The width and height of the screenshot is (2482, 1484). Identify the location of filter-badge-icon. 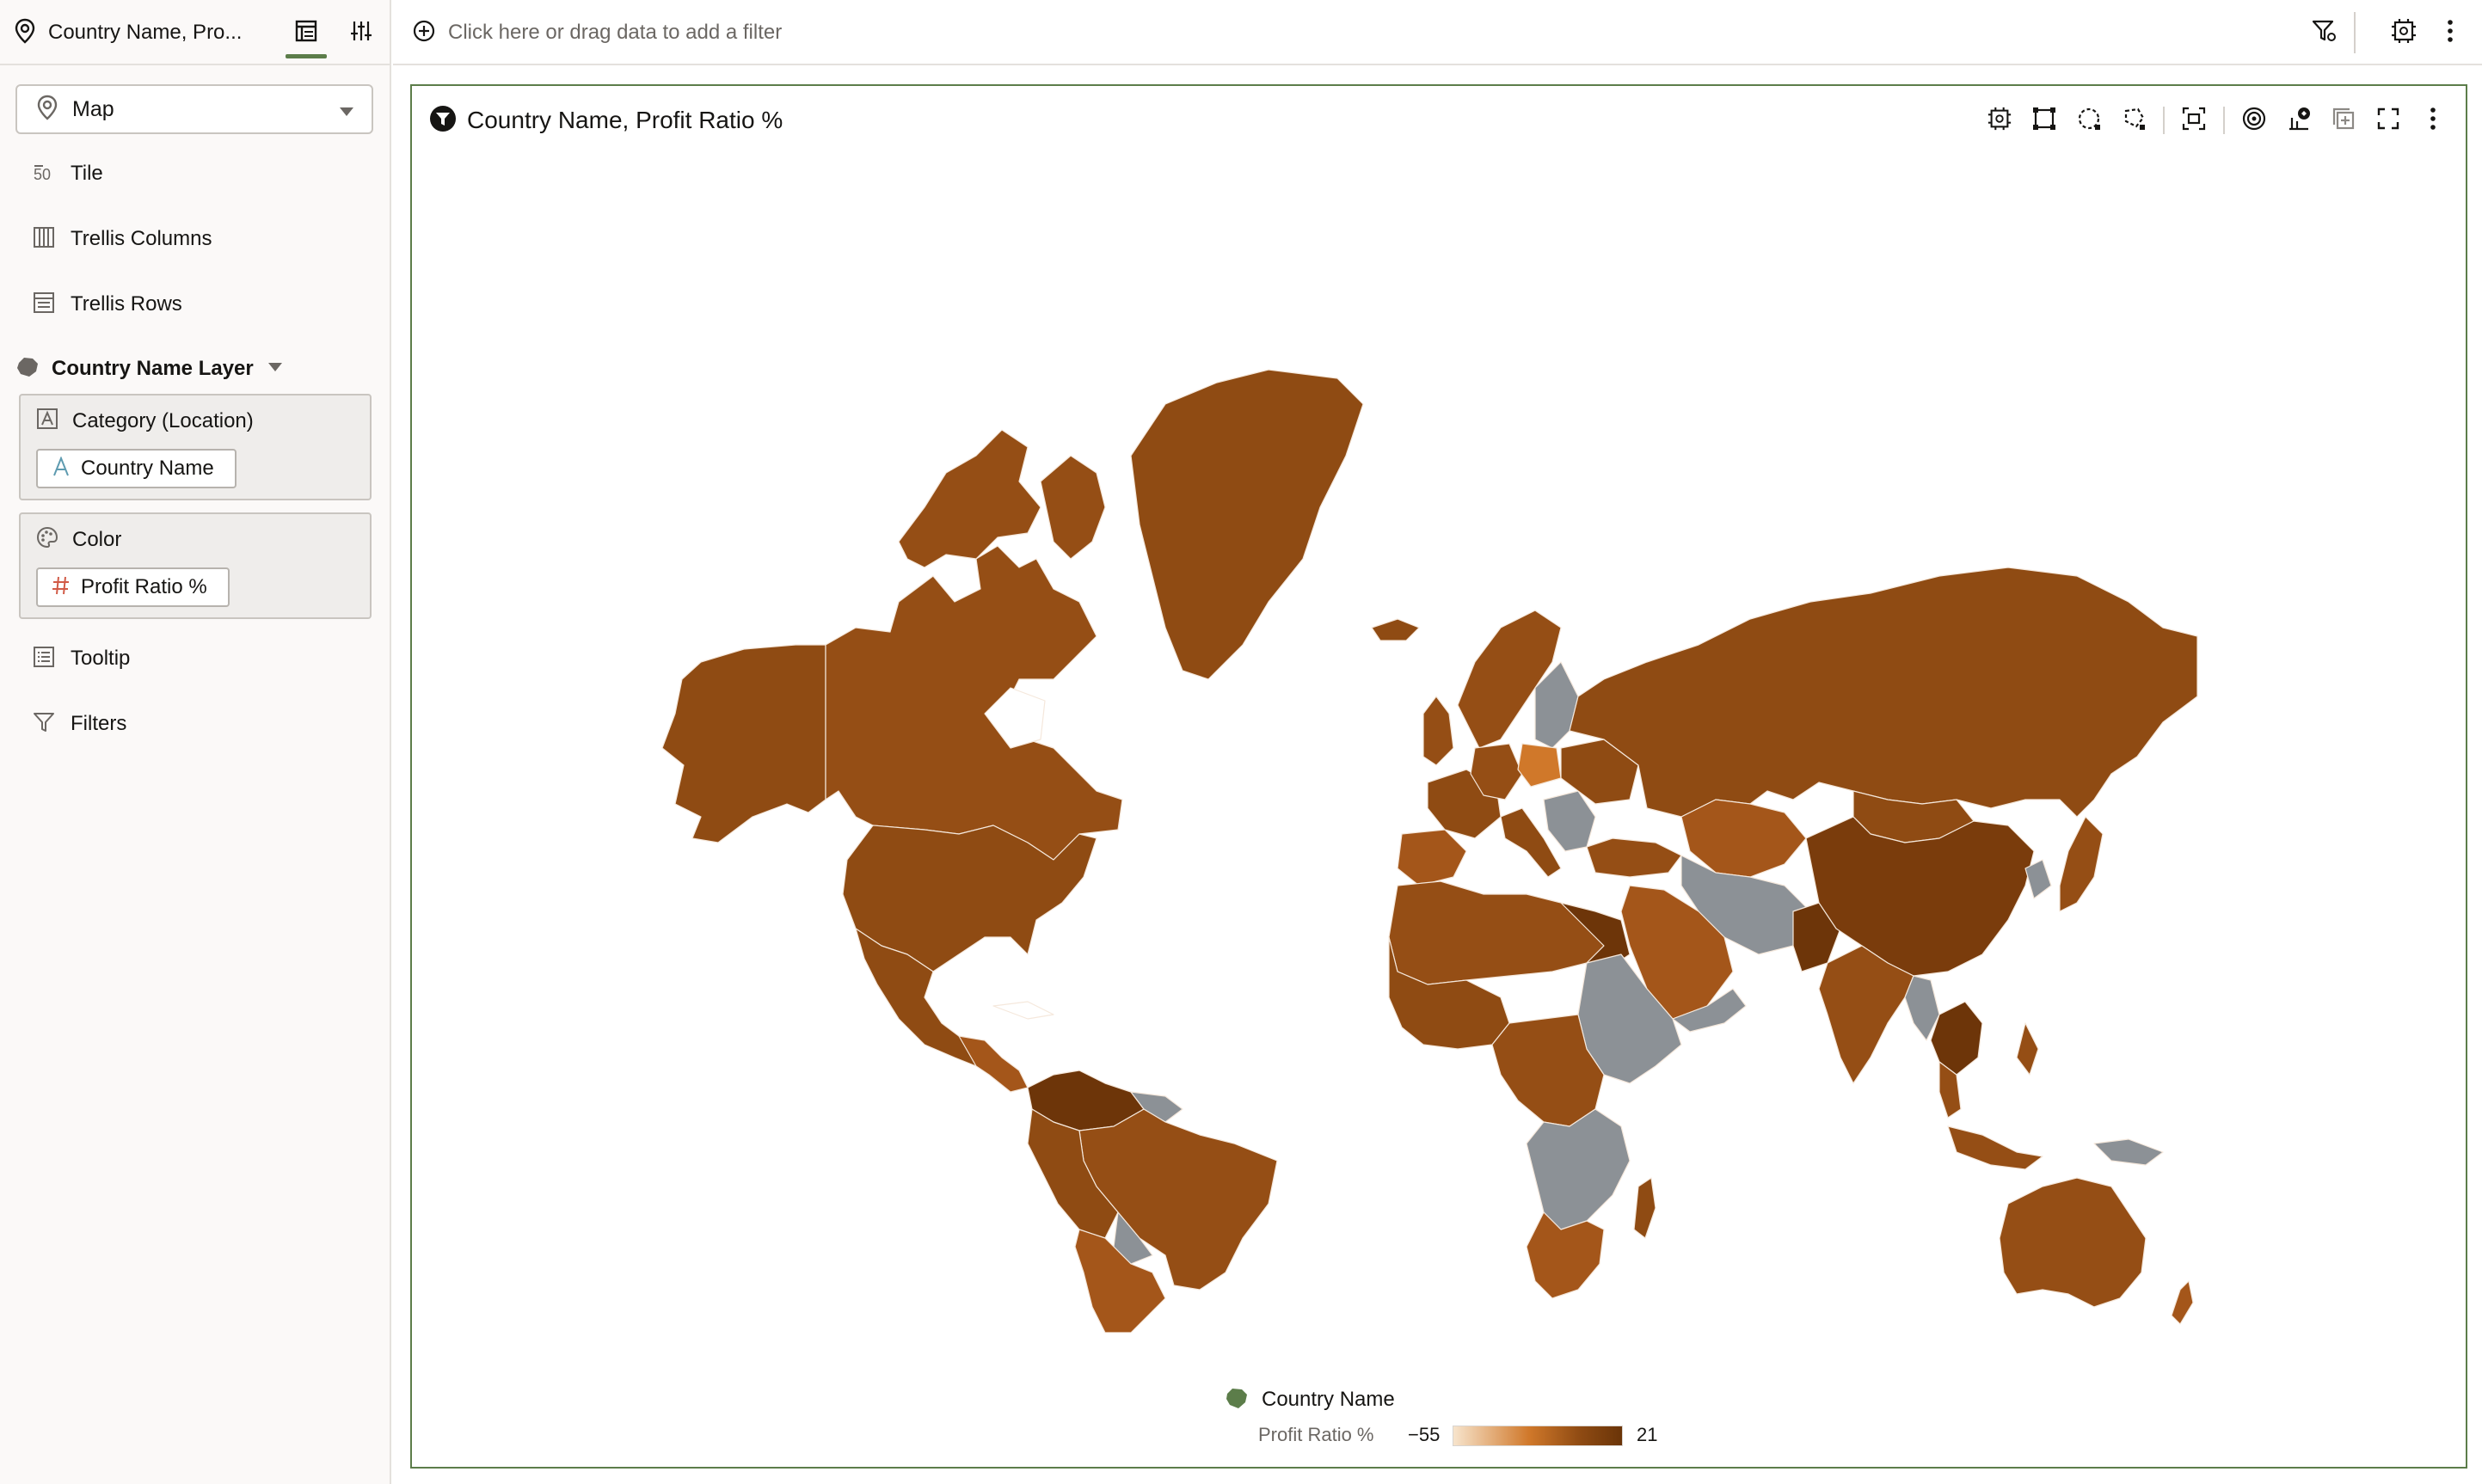
(443, 121).